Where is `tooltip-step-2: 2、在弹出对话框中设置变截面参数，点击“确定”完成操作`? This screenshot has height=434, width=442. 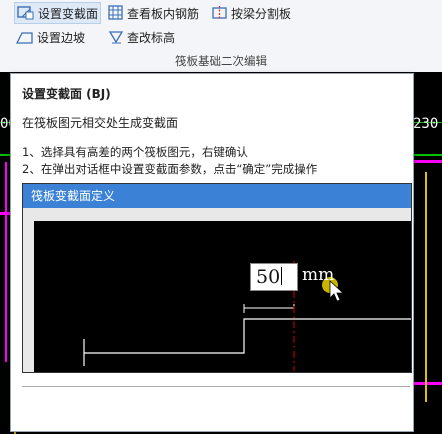
tooltip-step-2: 2、在弹出对话框中设置变截面参数，点击“确定”完成操作 is located at coordinates (170, 169).